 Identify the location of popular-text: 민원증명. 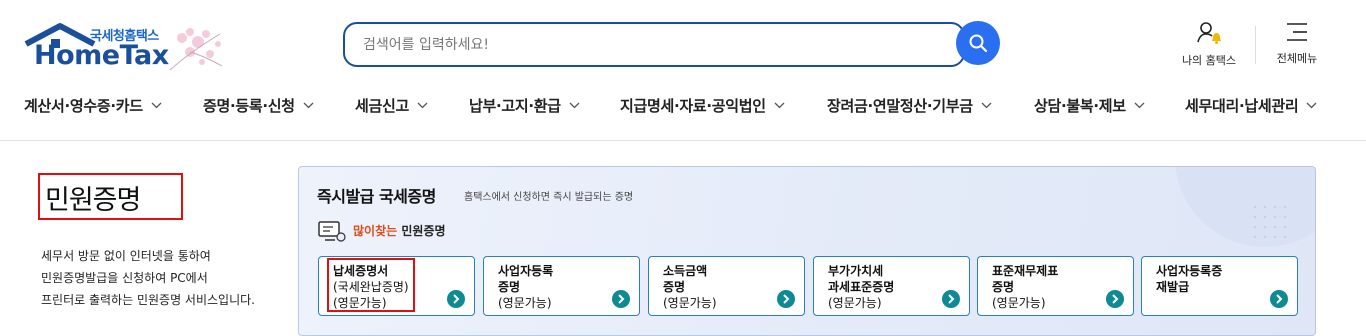
(423, 231).